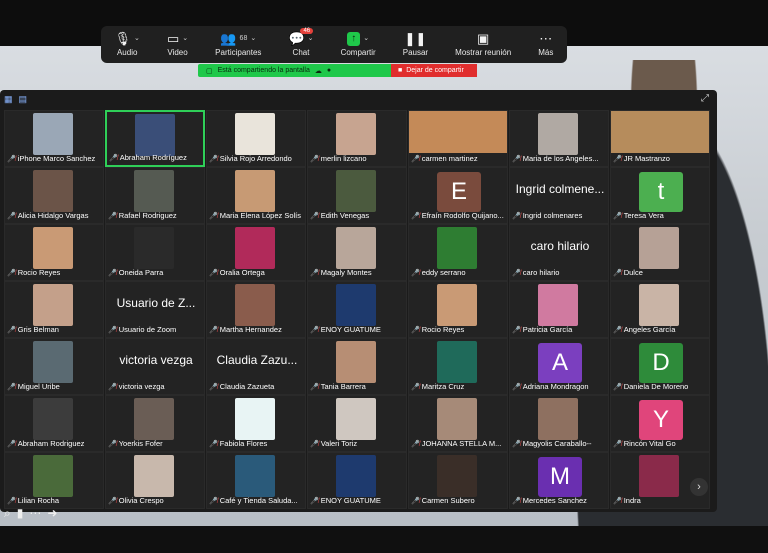 The width and height of the screenshot is (768, 553). What do you see at coordinates (660, 195) in the screenshot?
I see `participant-tile: t 🎤̸ Teresa Vera` at bounding box center [660, 195].